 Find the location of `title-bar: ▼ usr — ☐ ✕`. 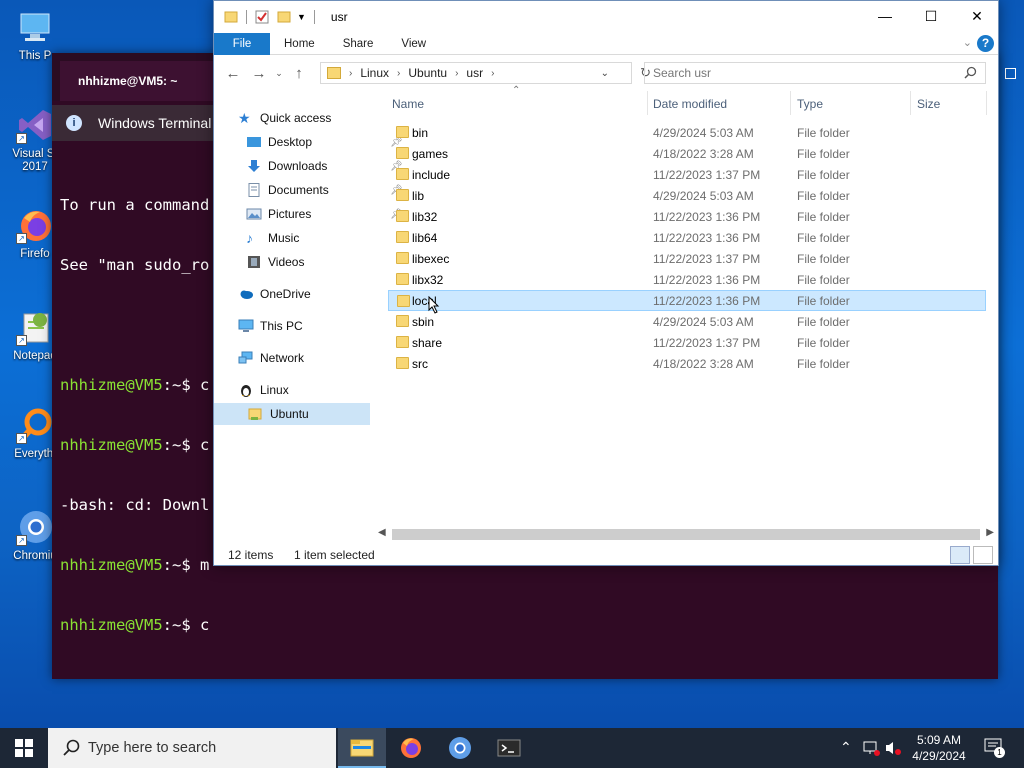

title-bar: ▼ usr — ☐ ✕ is located at coordinates (606, 17).